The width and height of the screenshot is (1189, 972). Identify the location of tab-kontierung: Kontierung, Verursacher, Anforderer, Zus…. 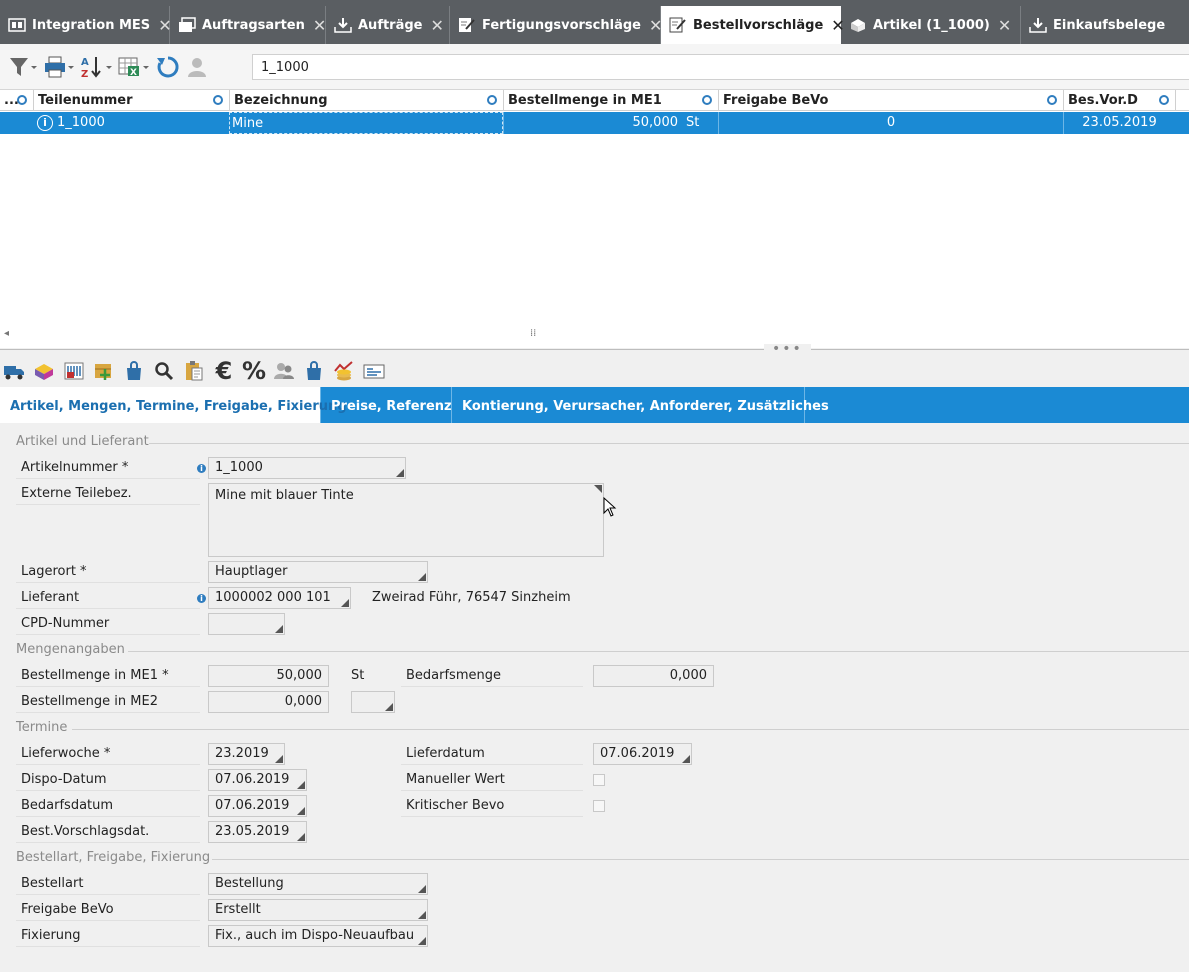
(640, 405).